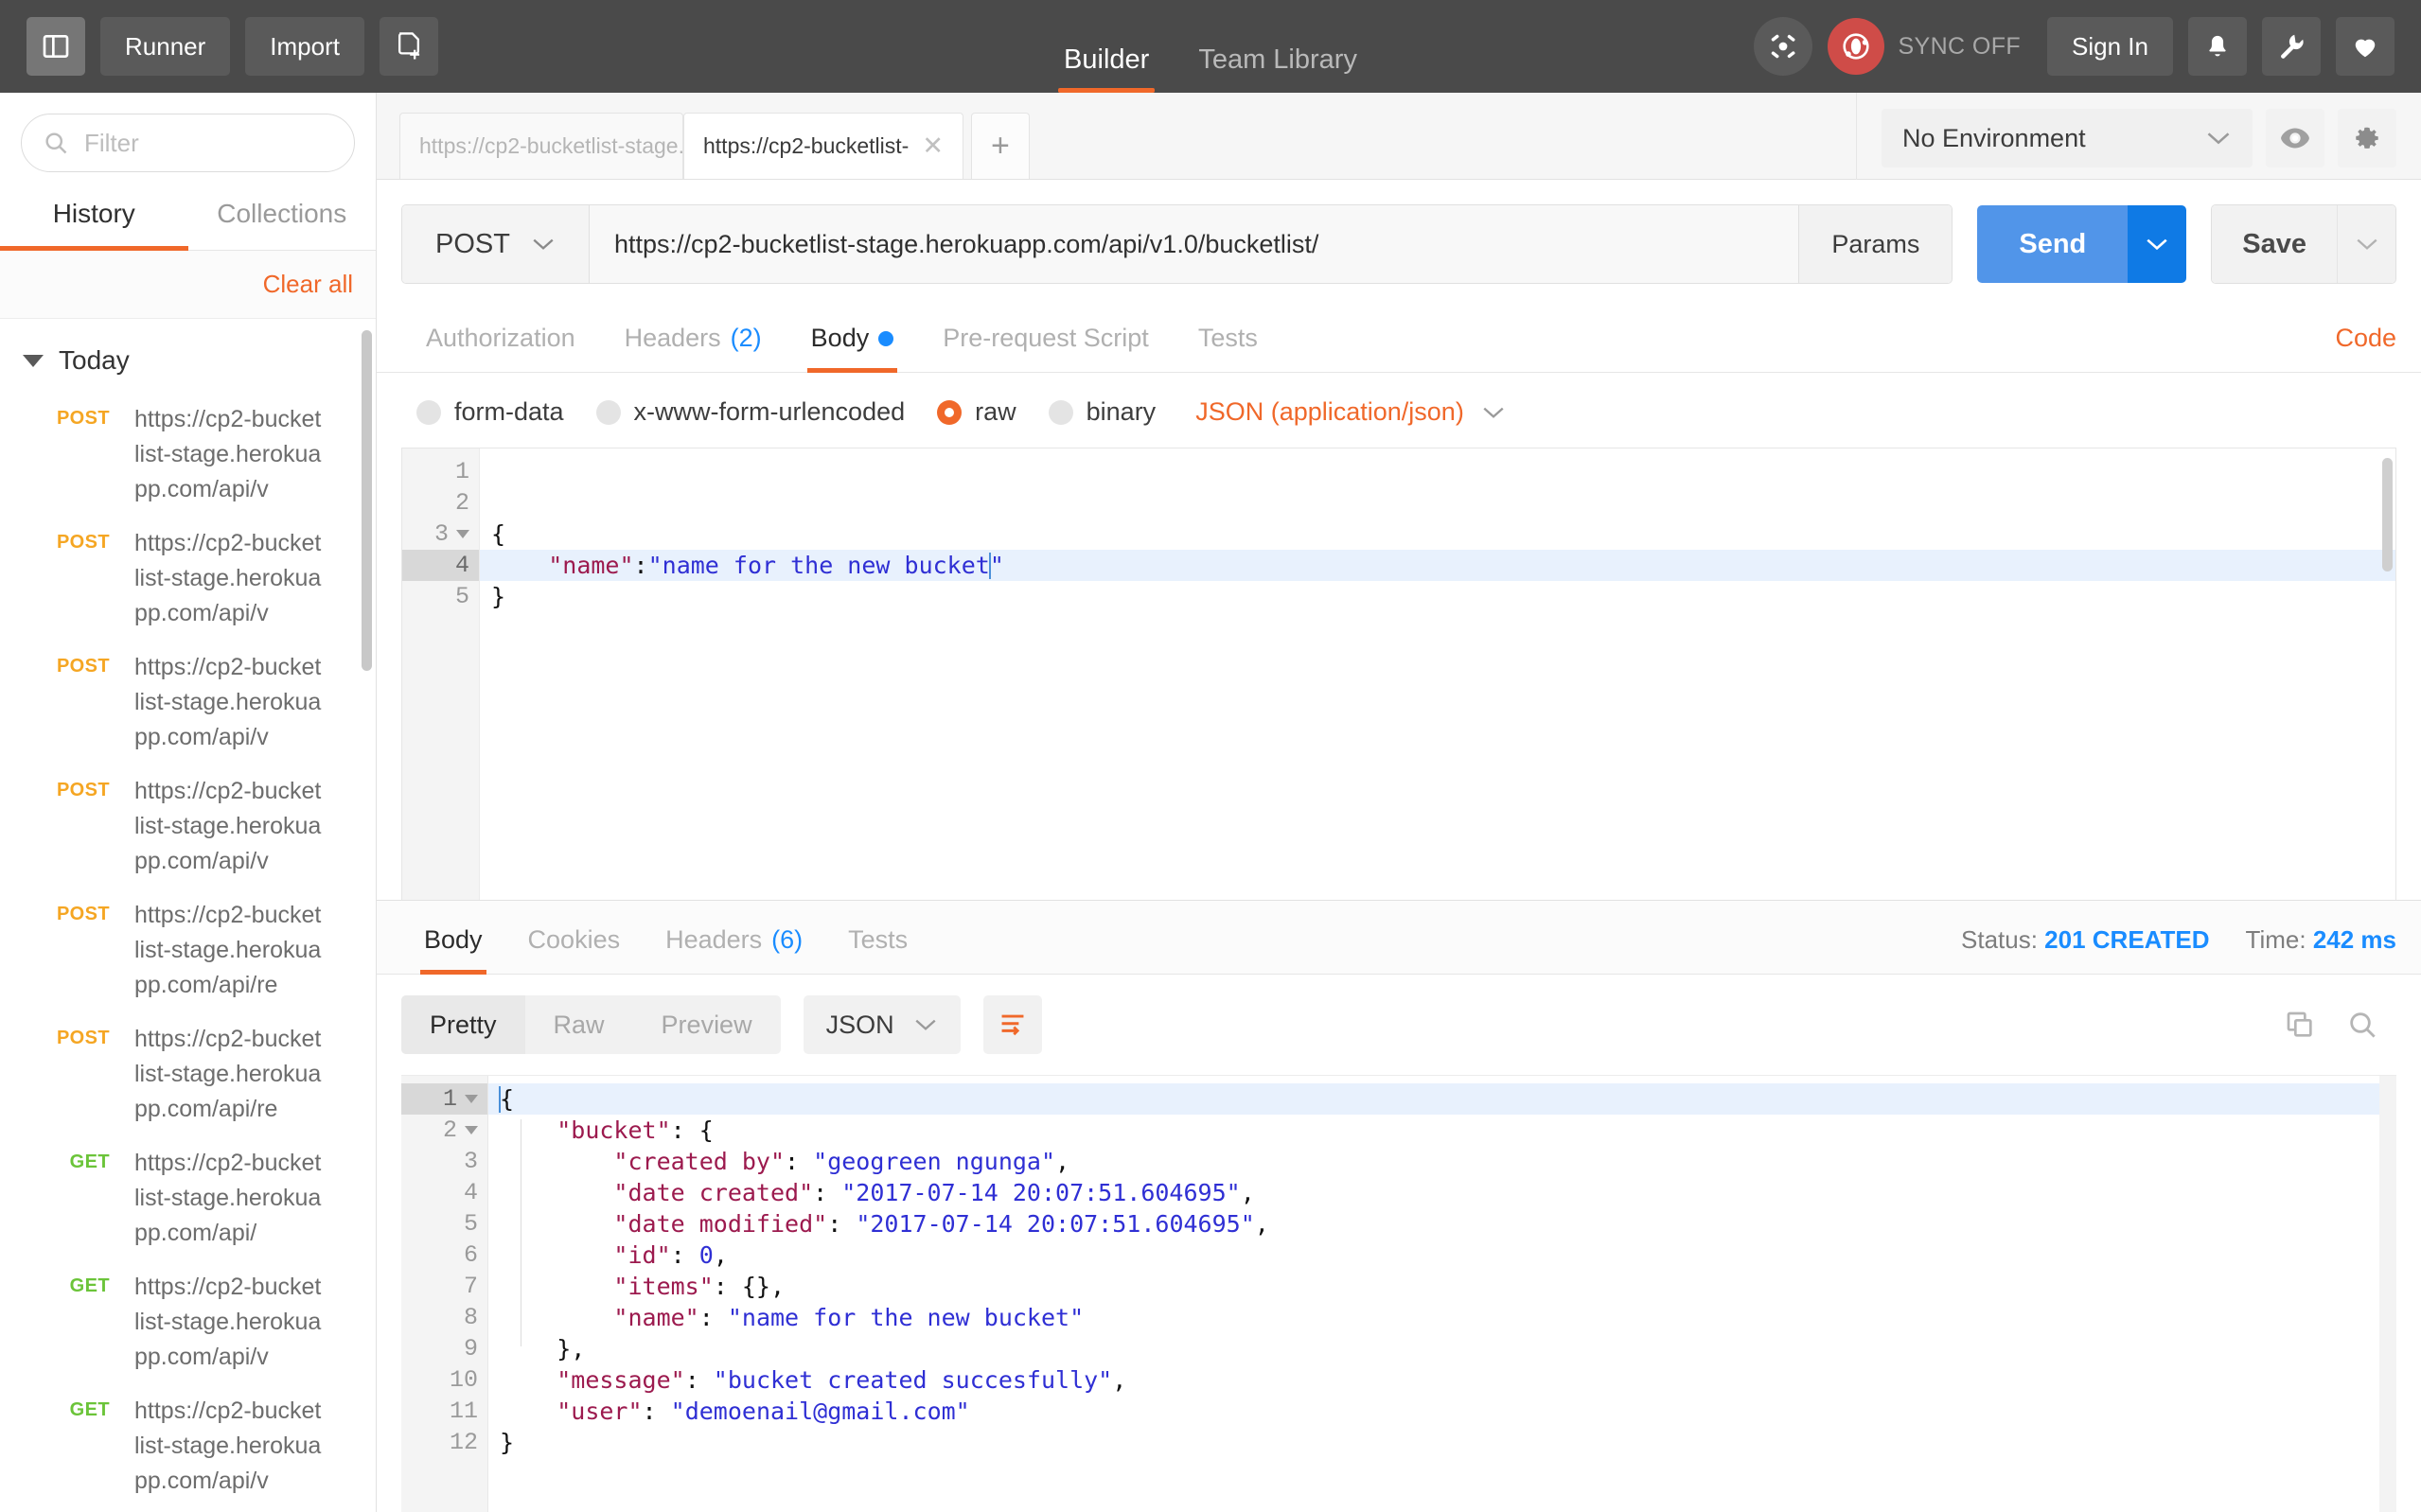 The image size is (2421, 1512). I want to click on sidebar-tabs: History Collections, so click(188, 218).